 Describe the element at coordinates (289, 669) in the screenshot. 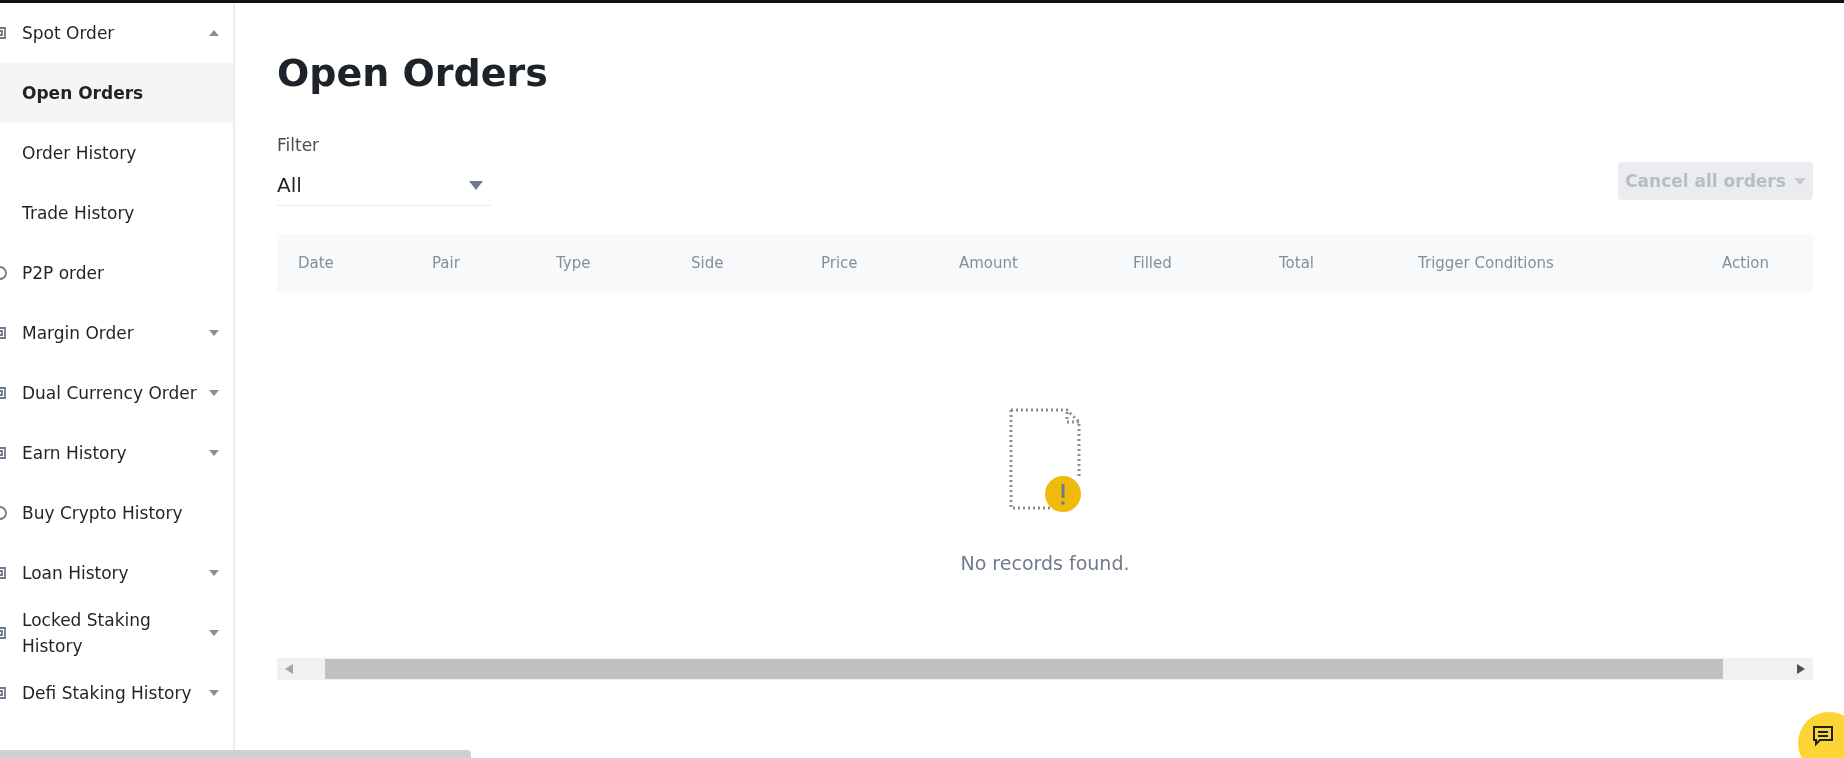

I see `left-arrow-icon` at that location.